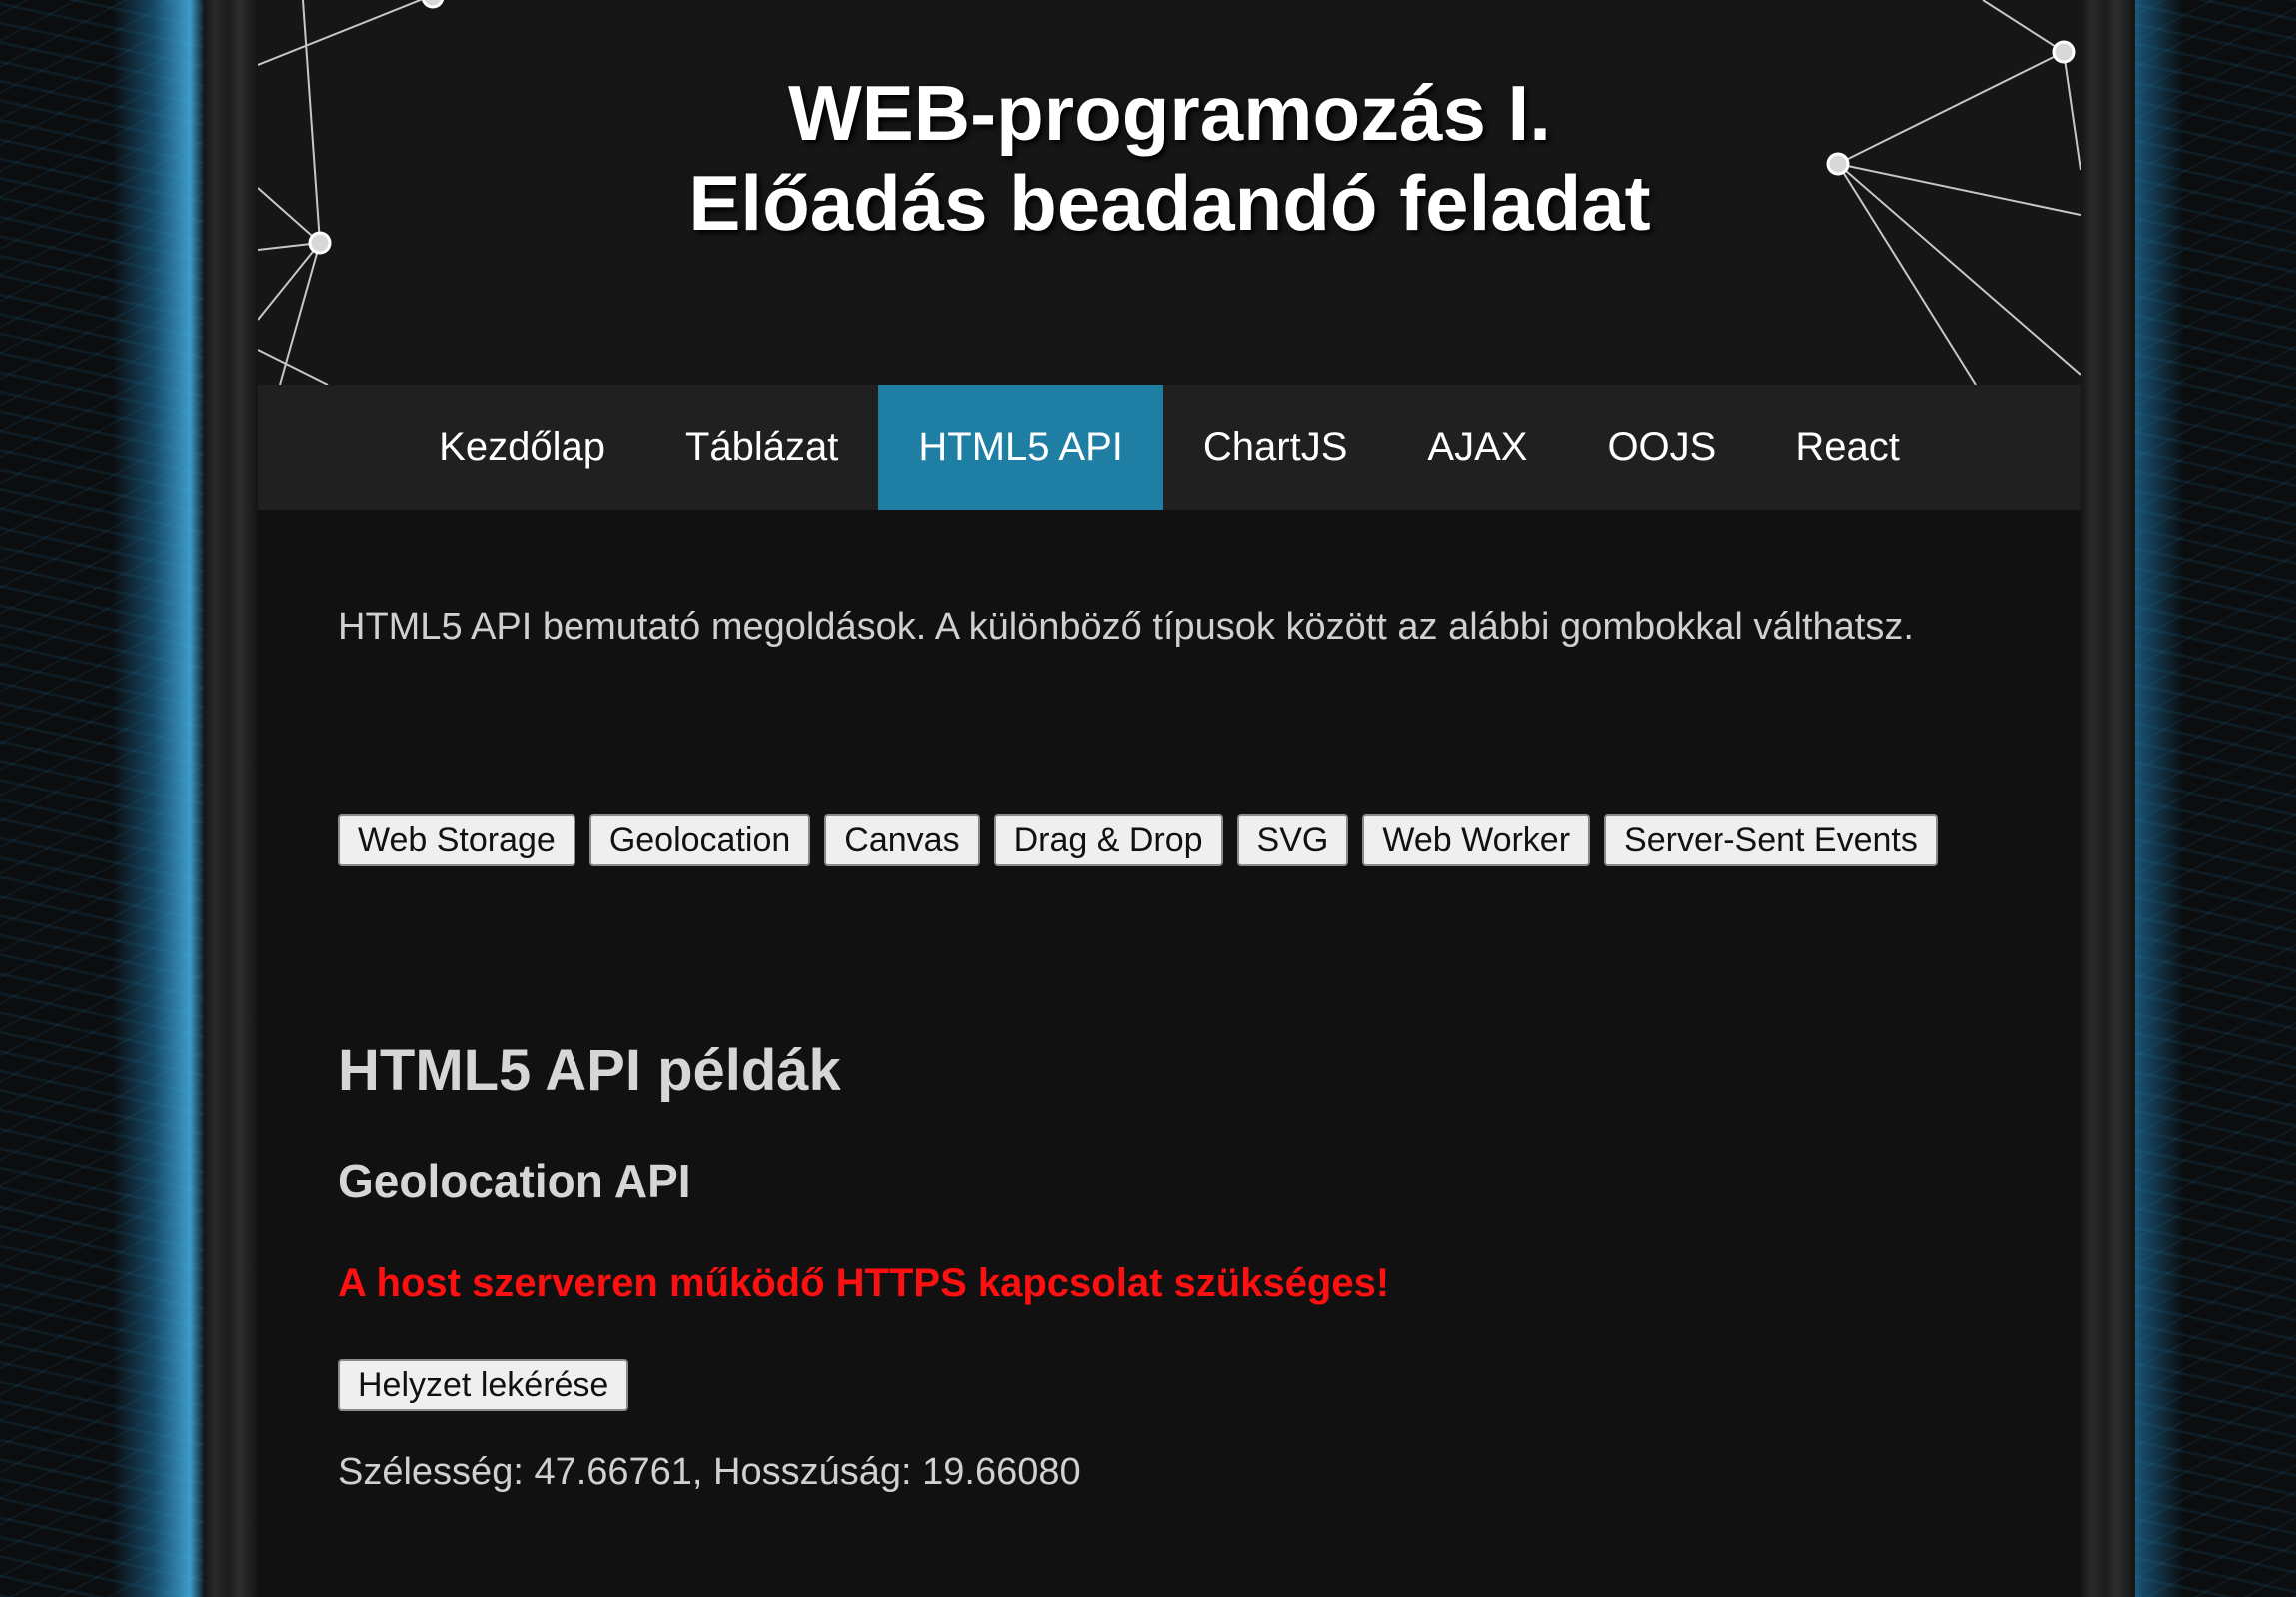 This screenshot has height=1597, width=2296. What do you see at coordinates (1661, 447) in the screenshot?
I see `nav-item-oojs: OOJS` at bounding box center [1661, 447].